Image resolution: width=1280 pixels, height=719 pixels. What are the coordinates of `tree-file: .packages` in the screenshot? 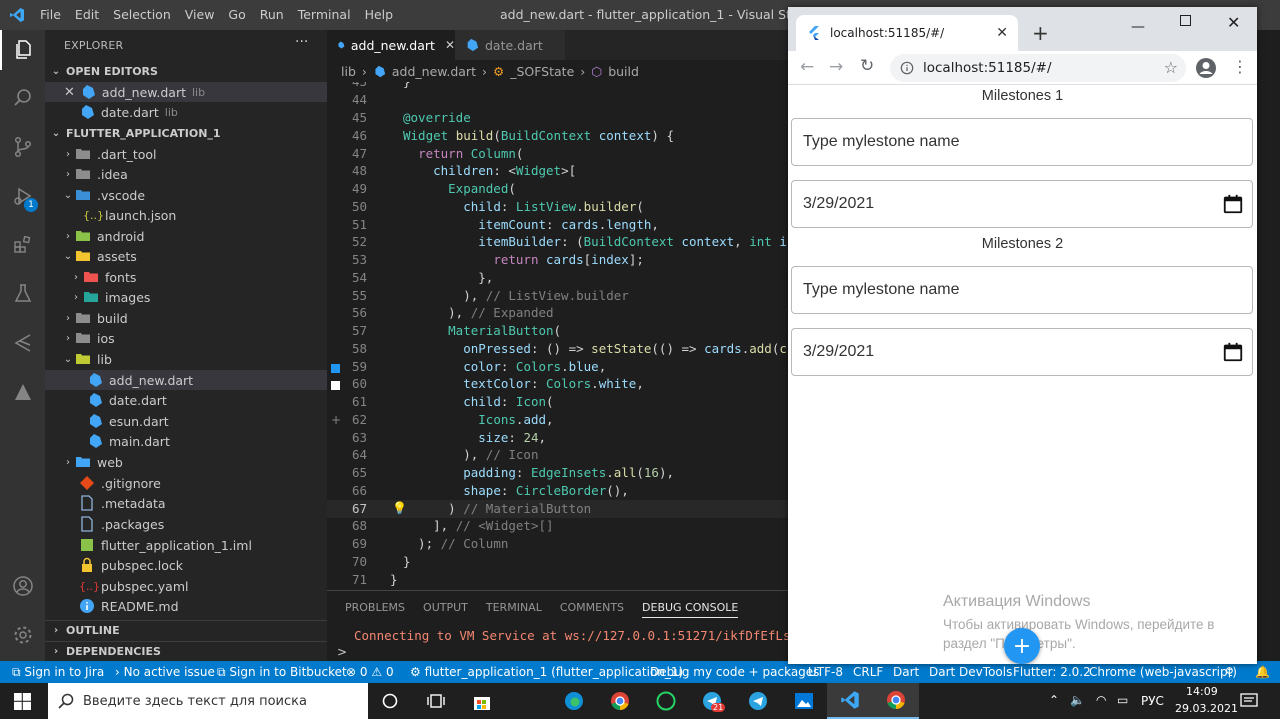 It's located at (186, 524).